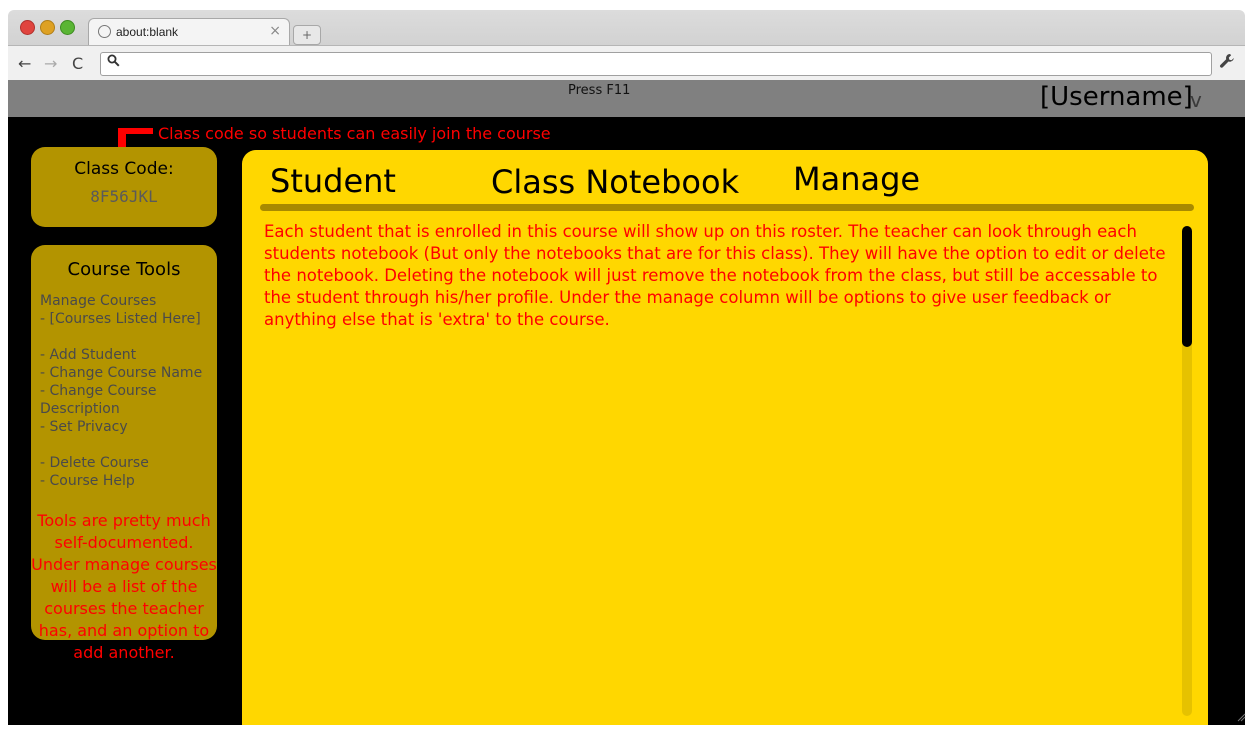 This screenshot has width=1253, height=733. I want to click on browser-window: about:blank × + ← → C, so click(626, 45).